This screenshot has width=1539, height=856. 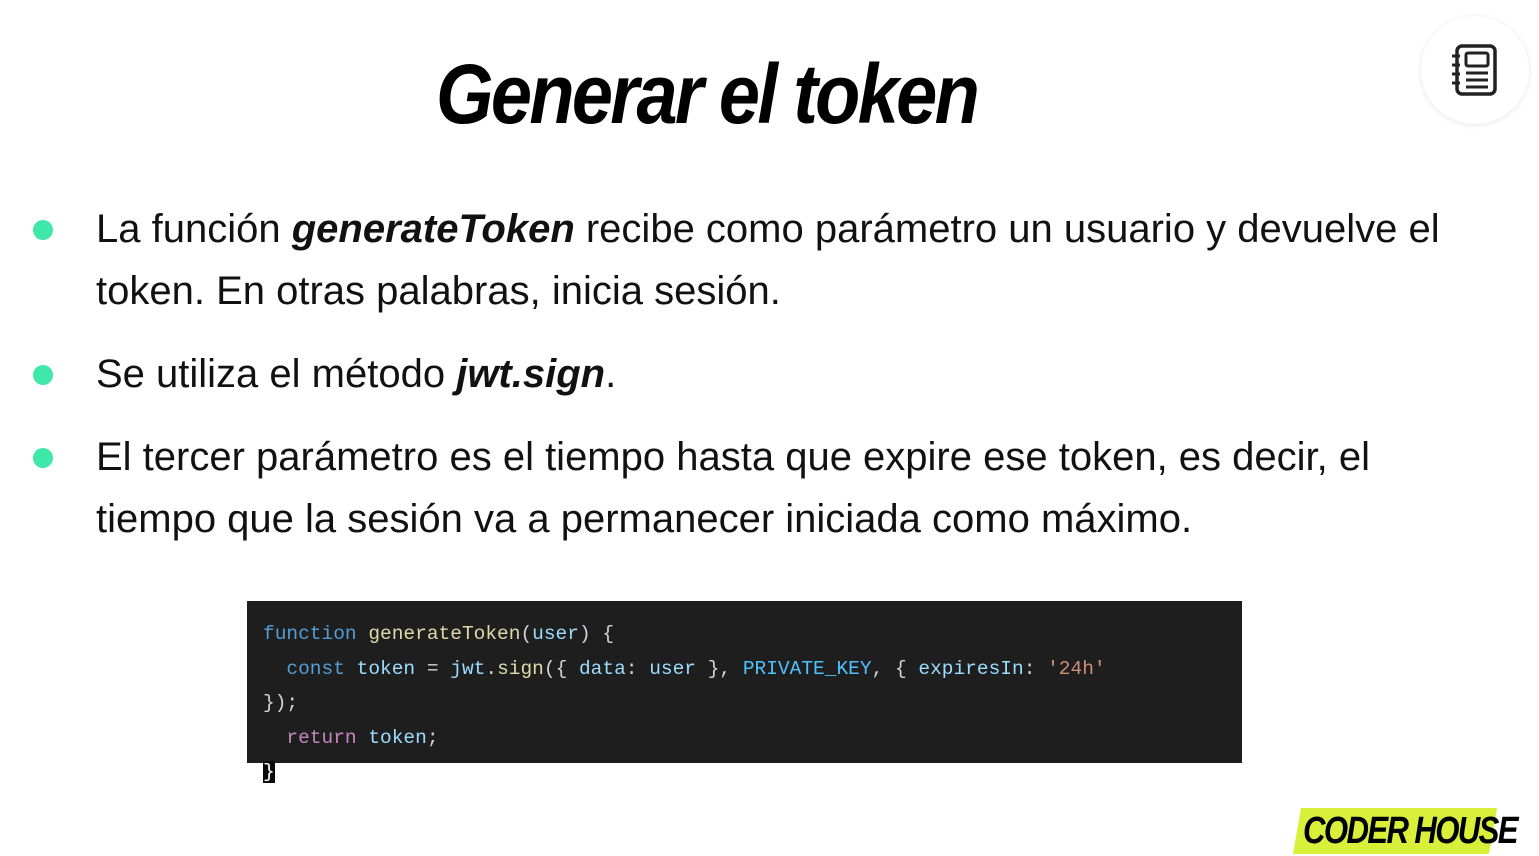 I want to click on code-token: function, so click(x=310, y=634).